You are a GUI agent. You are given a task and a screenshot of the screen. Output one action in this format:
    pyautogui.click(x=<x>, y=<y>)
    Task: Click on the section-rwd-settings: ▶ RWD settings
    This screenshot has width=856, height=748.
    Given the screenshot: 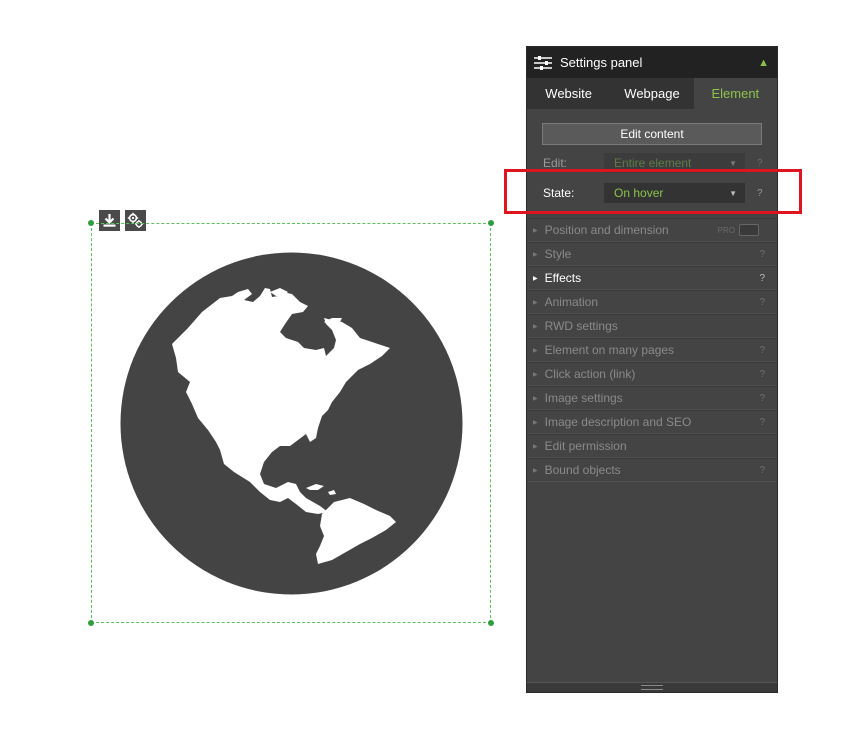 What is the action you would take?
    pyautogui.click(x=652, y=326)
    